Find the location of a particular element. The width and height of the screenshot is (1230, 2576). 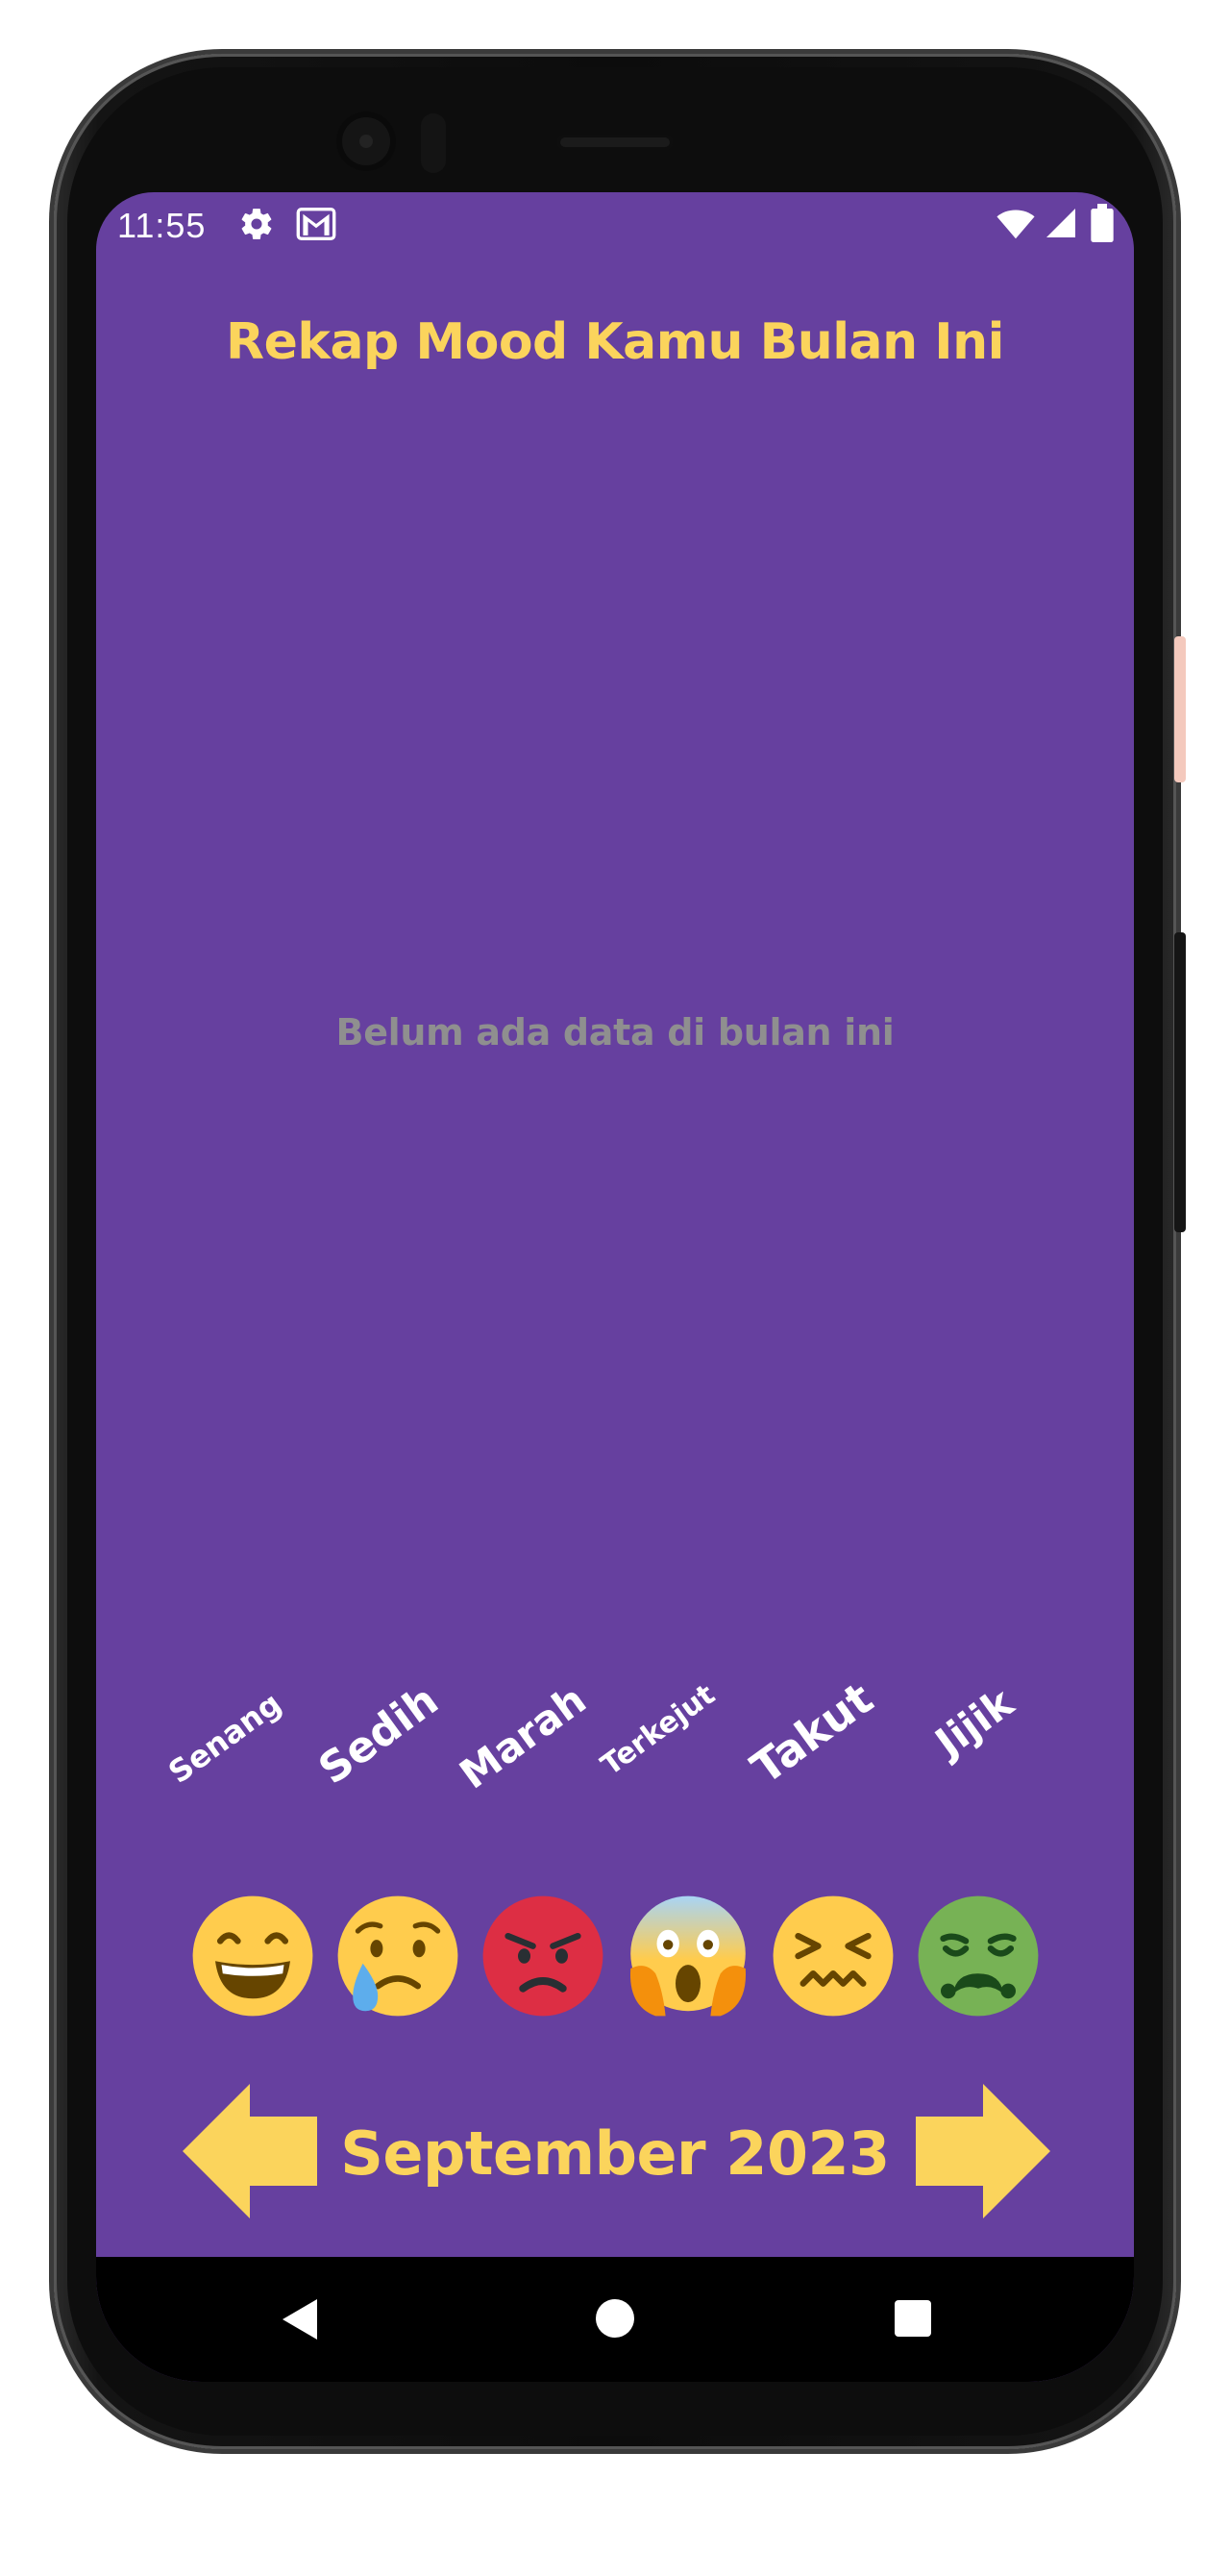

recents-icon is located at coordinates (913, 2319).